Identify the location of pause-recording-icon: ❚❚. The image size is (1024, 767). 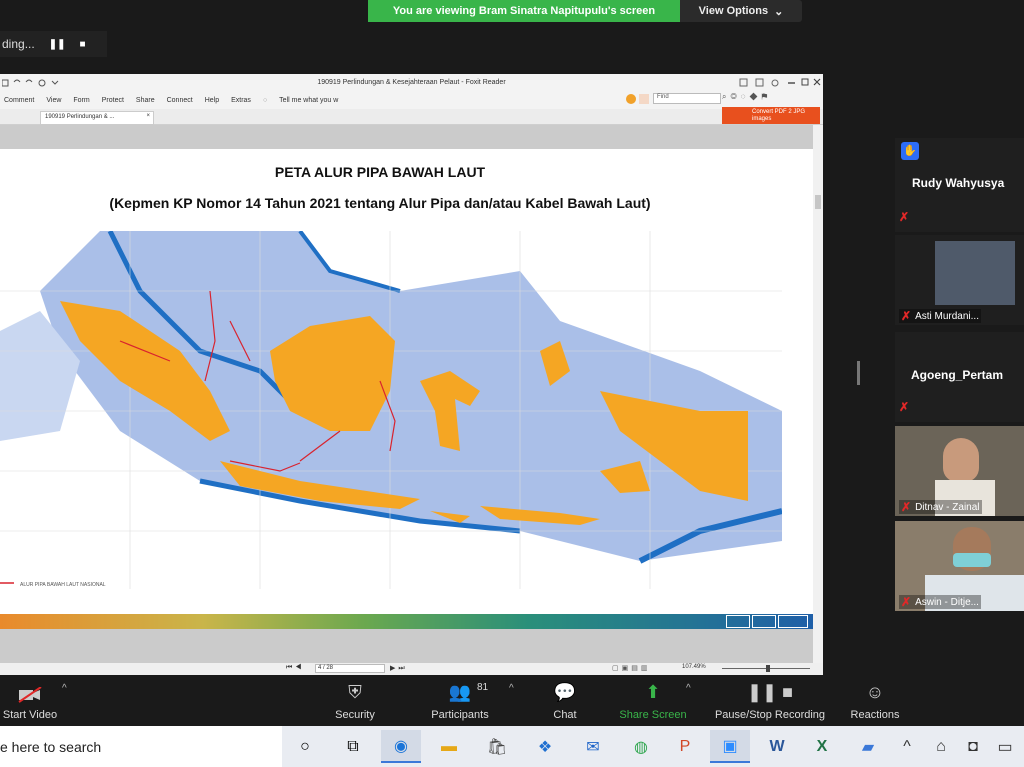
(57, 44).